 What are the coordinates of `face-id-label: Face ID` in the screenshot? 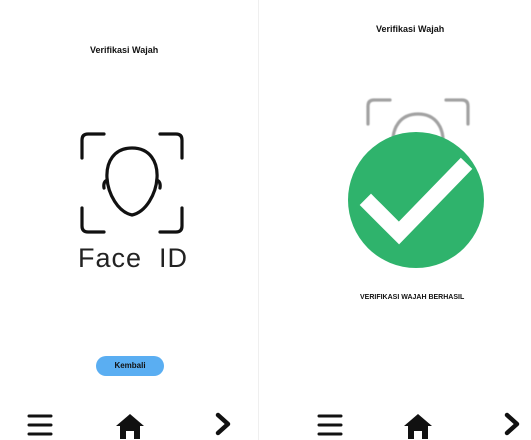 It's located at (133, 258).